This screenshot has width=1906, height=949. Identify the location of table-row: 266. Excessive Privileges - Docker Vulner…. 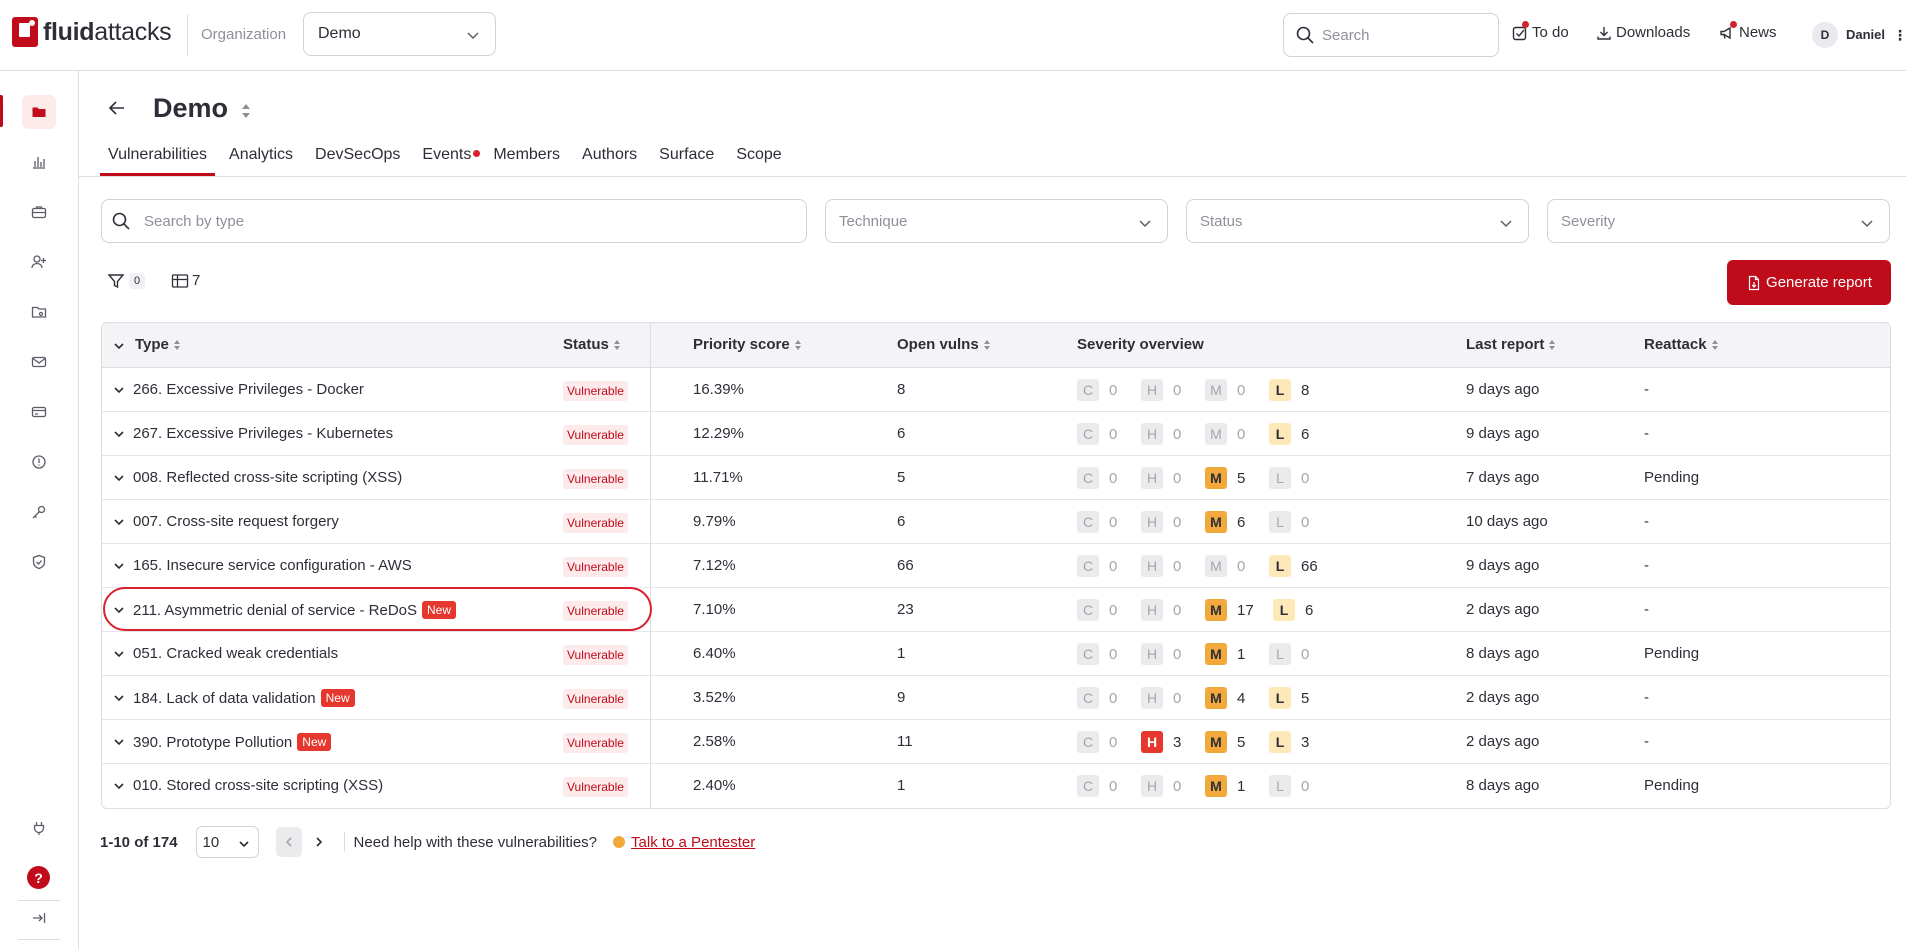
(996, 390).